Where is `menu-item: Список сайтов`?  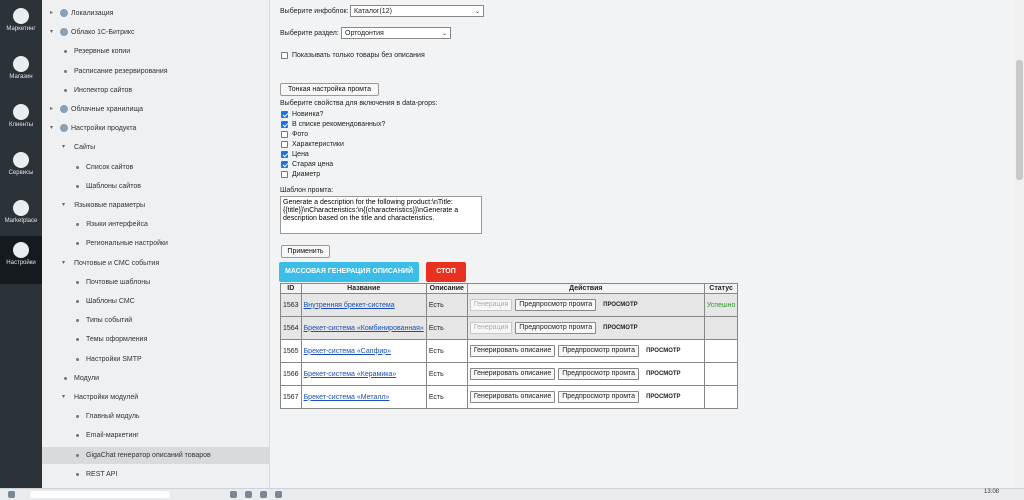
menu-item: Список сайтов is located at coordinates (155, 167).